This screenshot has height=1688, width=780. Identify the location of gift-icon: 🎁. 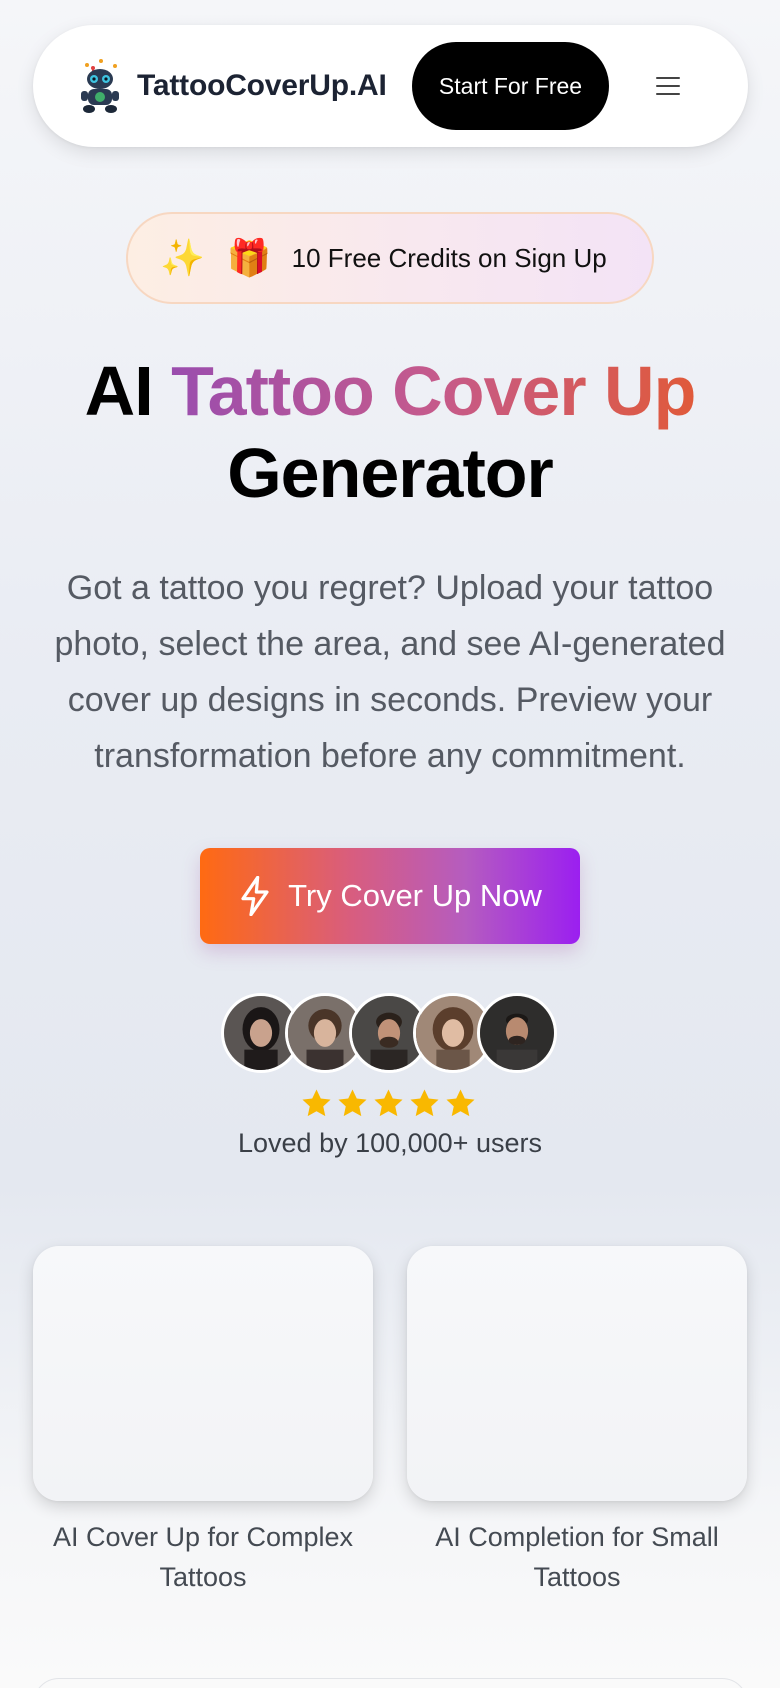
(249, 257).